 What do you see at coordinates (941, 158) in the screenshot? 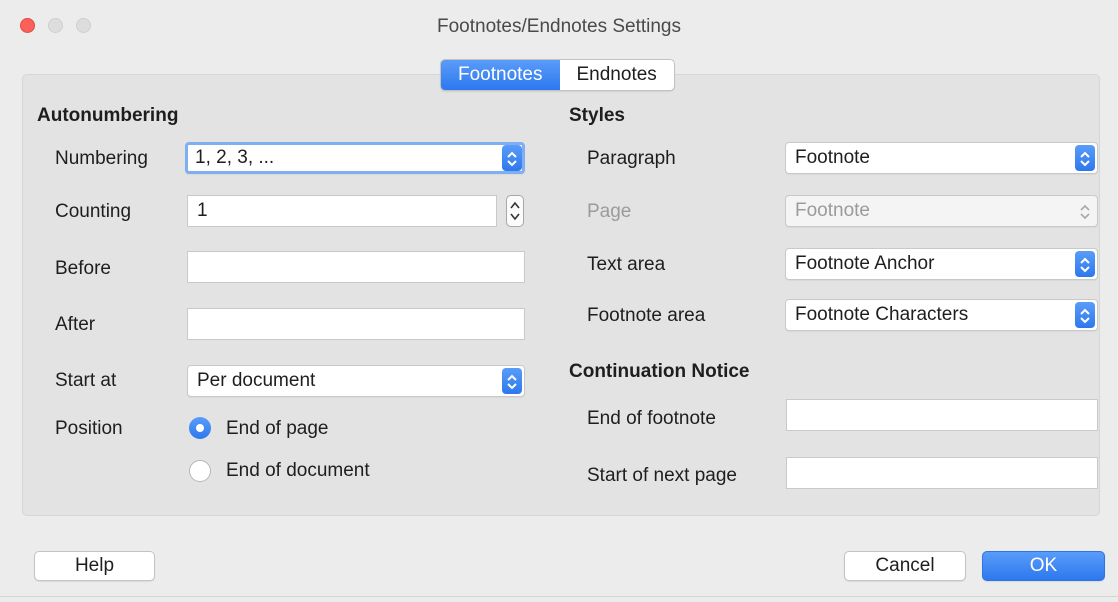
I see `paragraph-style-select: Footnote` at bounding box center [941, 158].